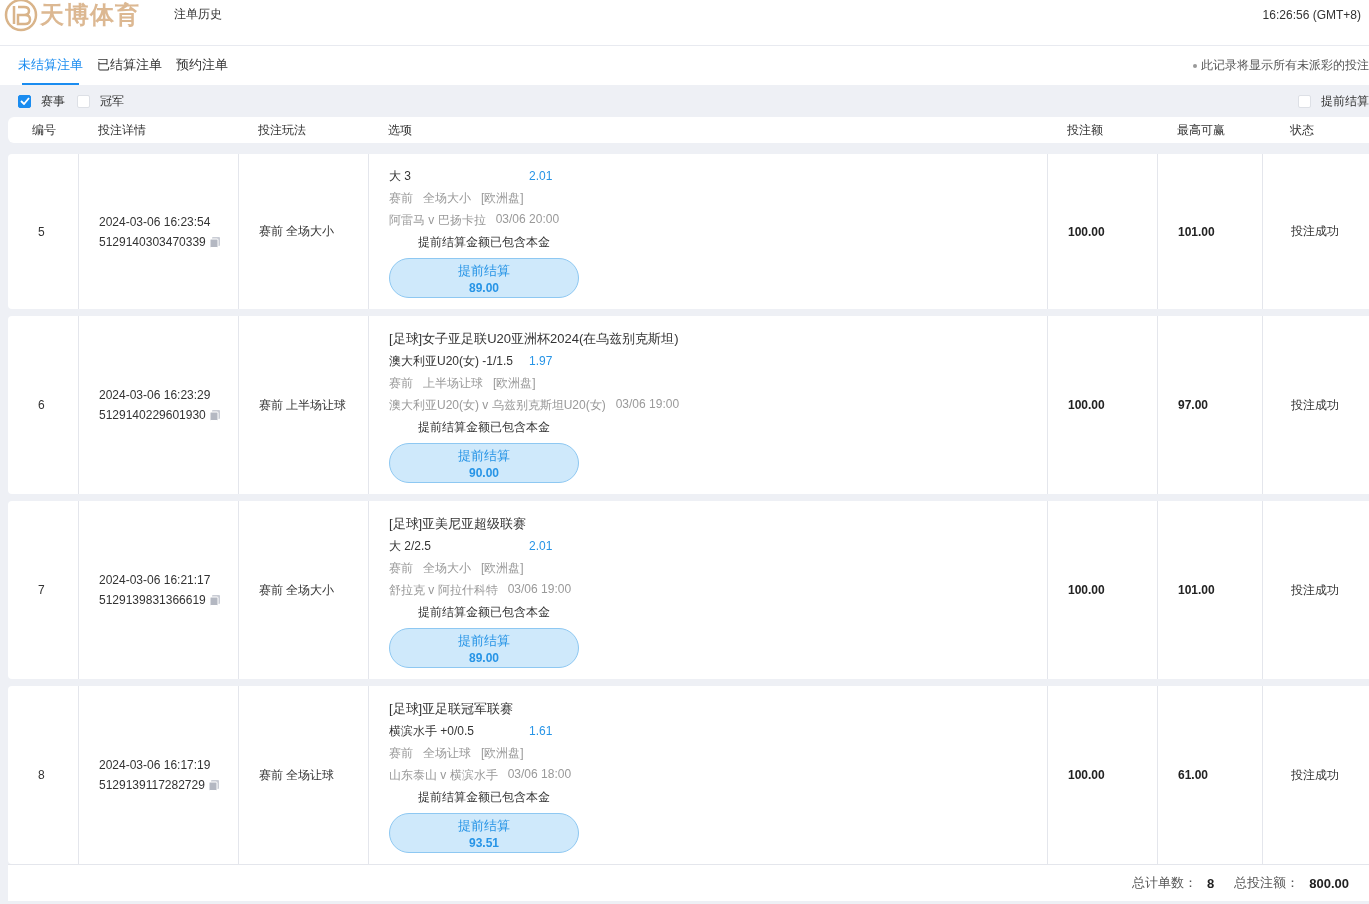  What do you see at coordinates (202, 65) in the screenshot?
I see `tab: 预约注单` at bounding box center [202, 65].